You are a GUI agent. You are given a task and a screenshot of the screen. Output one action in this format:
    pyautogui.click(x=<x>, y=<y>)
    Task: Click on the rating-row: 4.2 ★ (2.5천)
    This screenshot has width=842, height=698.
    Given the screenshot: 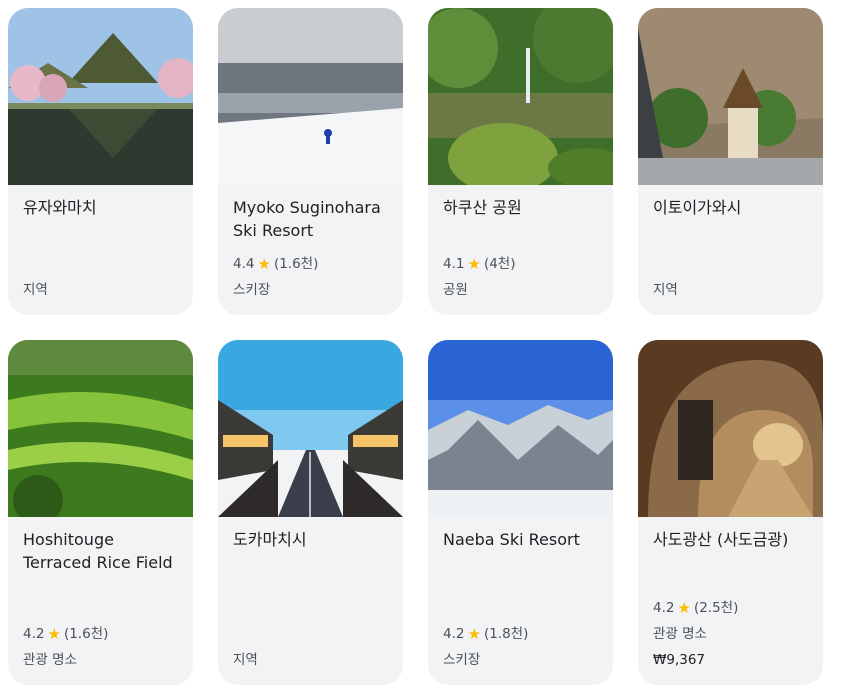 What is the action you would take?
    pyautogui.click(x=734, y=608)
    